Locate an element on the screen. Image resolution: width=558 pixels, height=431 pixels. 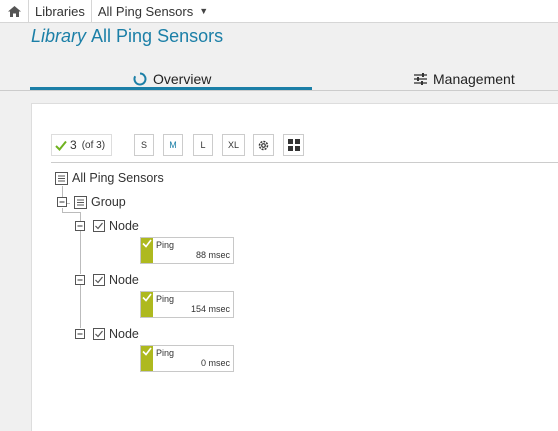
sensor-tile: Ping 154 msec is located at coordinates (187, 304).